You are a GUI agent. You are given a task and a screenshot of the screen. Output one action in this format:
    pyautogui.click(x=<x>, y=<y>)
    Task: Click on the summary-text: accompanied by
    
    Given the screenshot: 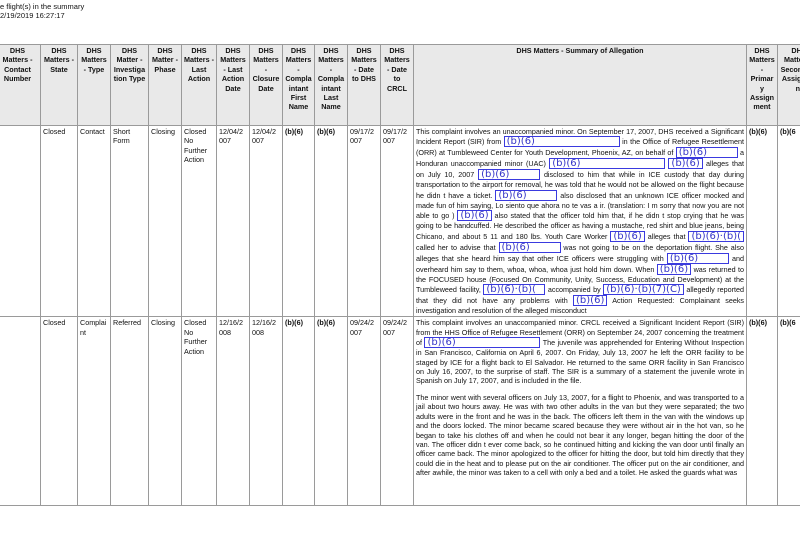 What is the action you would take?
    pyautogui.click(x=574, y=290)
    